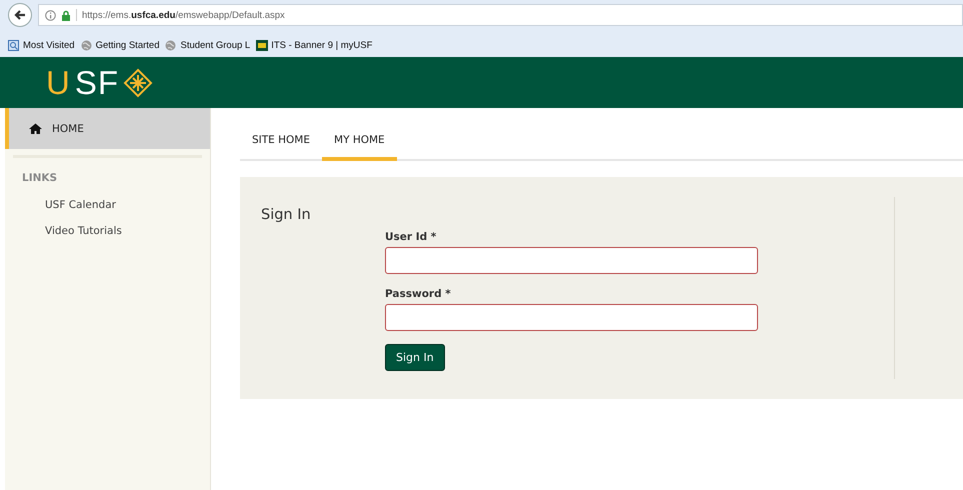 The height and width of the screenshot is (490, 963). Describe the element at coordinates (107, 233) in the screenshot. I see `sidebar-link: Video Tutorials` at that location.